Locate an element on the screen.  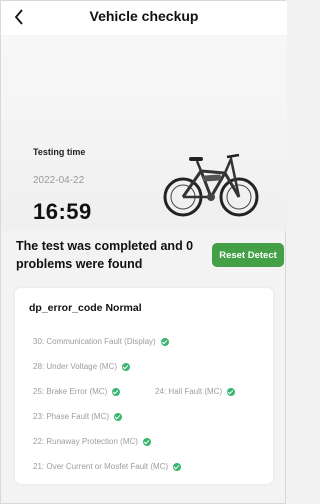
error-item-30: 30: Communication Fault (Display) is located at coordinates (101, 341).